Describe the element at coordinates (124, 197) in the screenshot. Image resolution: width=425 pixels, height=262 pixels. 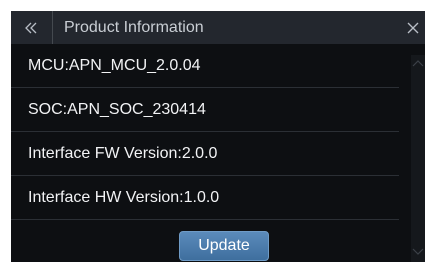
I see `info-row-label: Interface HW Version:1.0.0` at that location.